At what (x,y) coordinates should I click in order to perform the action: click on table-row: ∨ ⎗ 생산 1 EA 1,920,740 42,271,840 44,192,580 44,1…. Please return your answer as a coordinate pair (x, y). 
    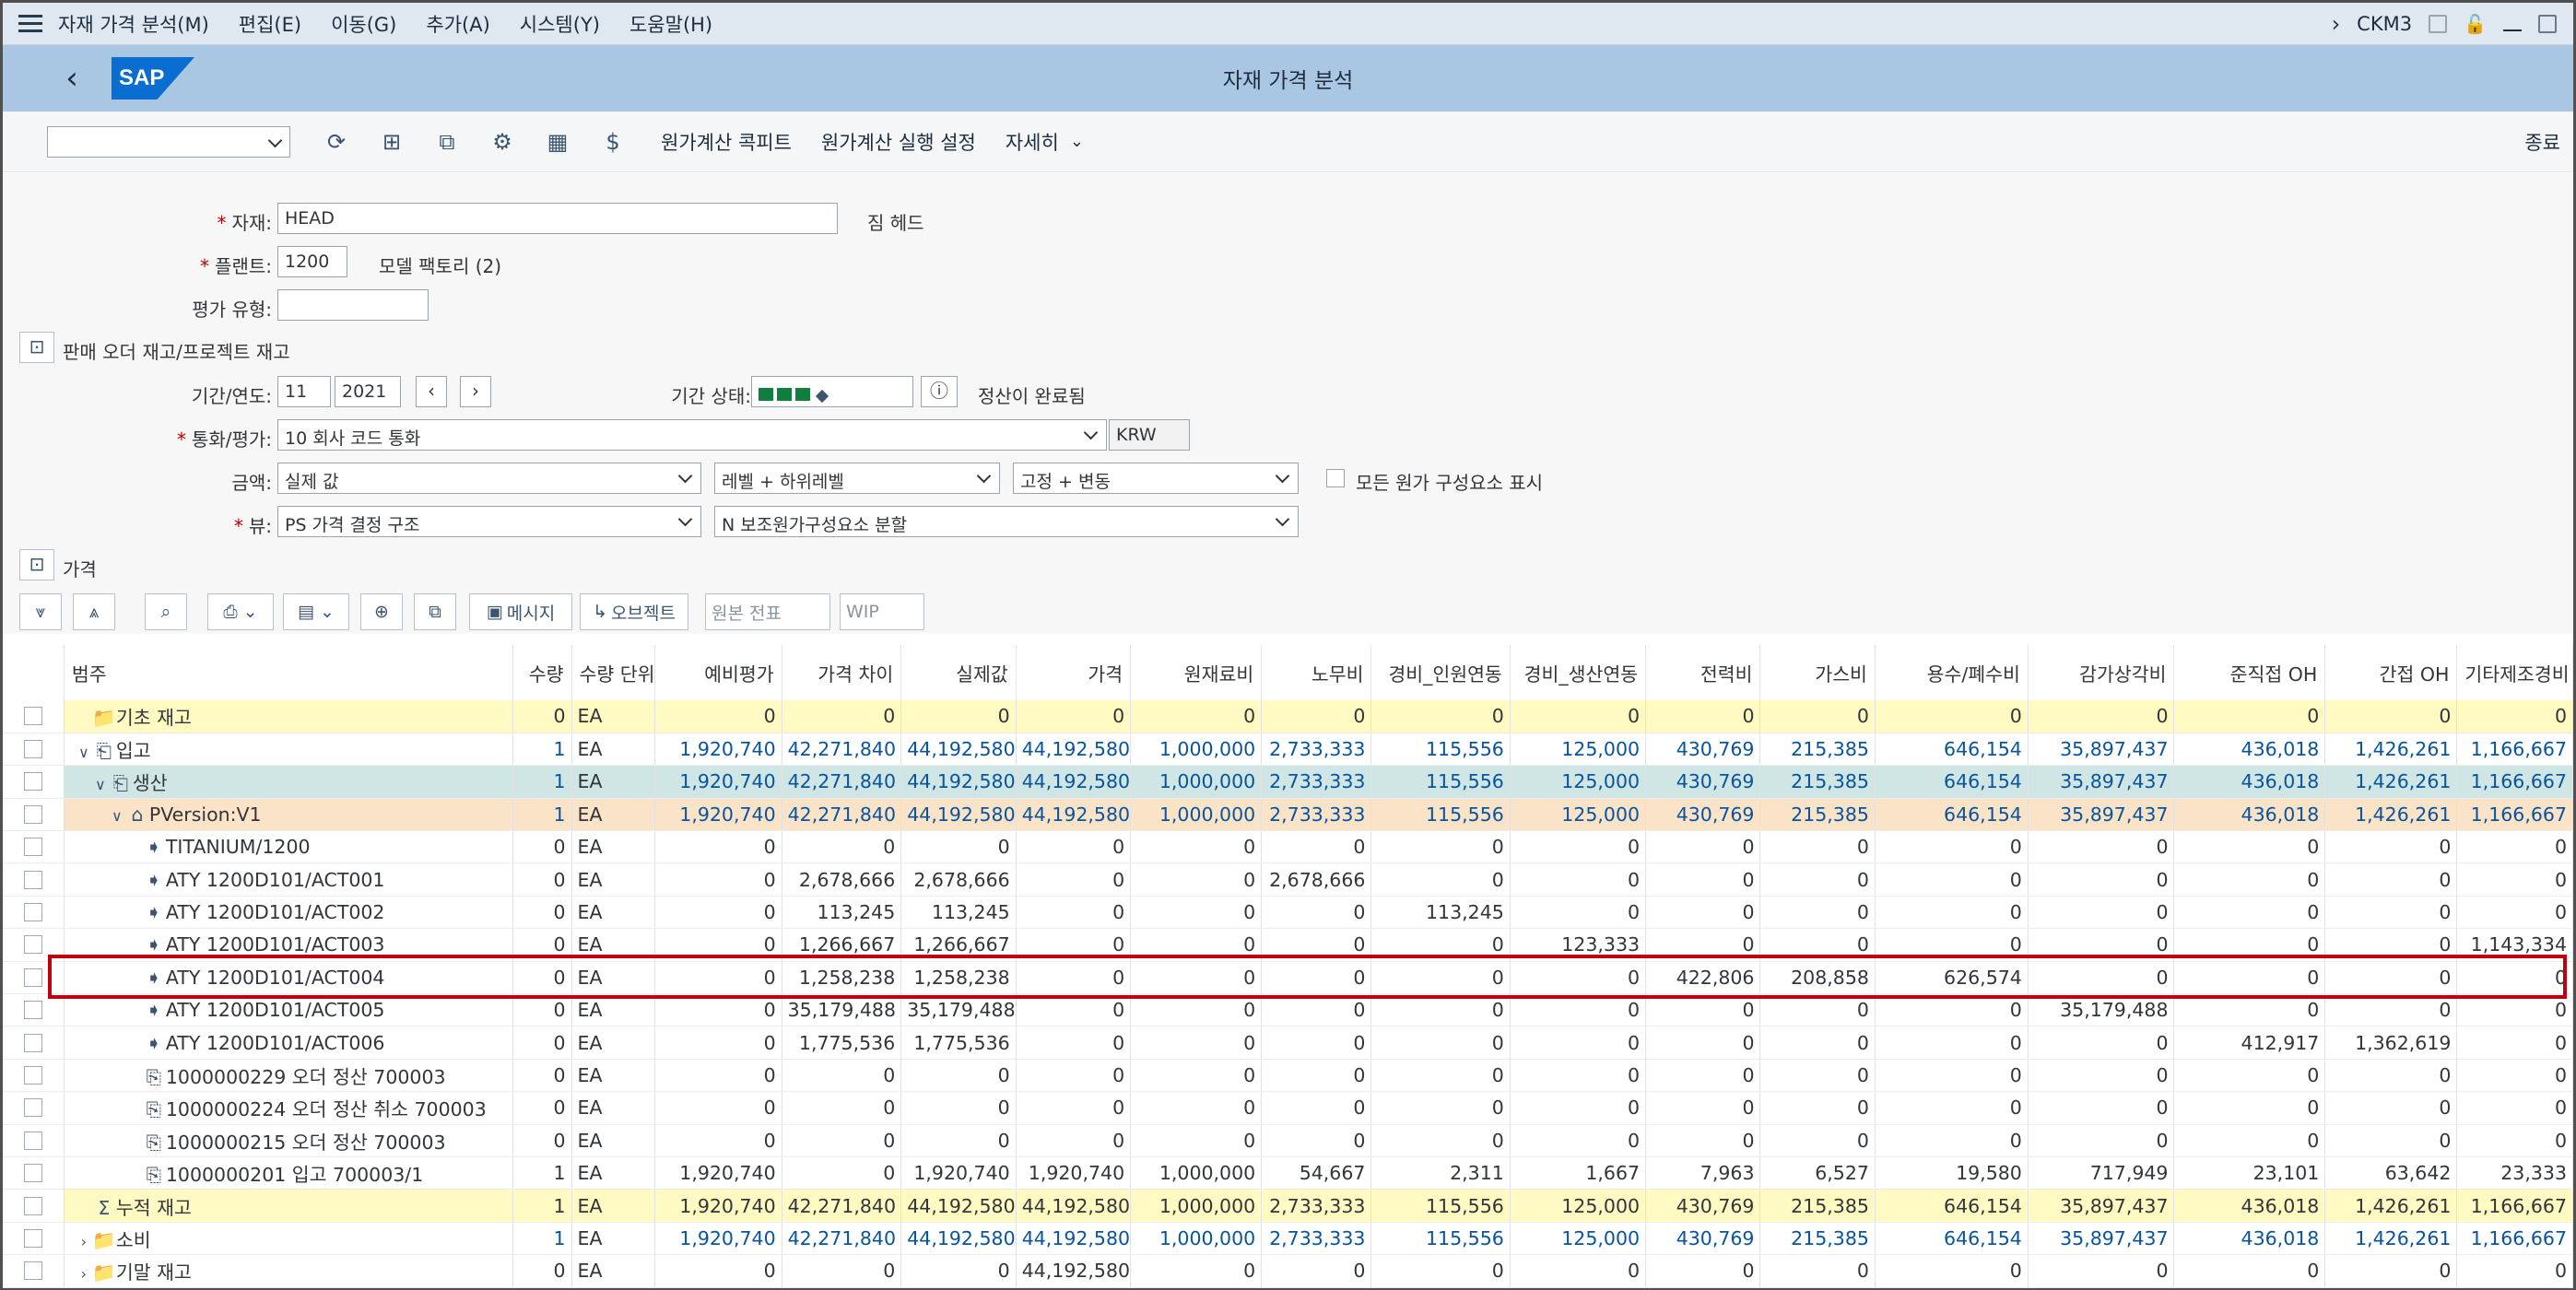
    Looking at the image, I should click on (1288, 782).